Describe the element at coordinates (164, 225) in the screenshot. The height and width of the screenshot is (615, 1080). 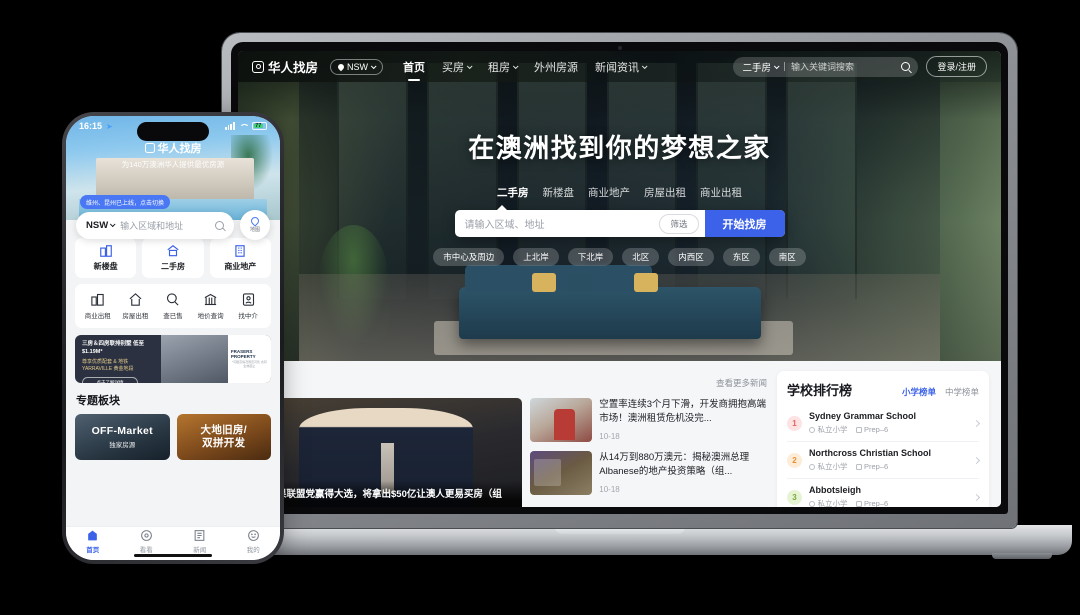
I see `phone-search-input: 输入区域和地址` at that location.